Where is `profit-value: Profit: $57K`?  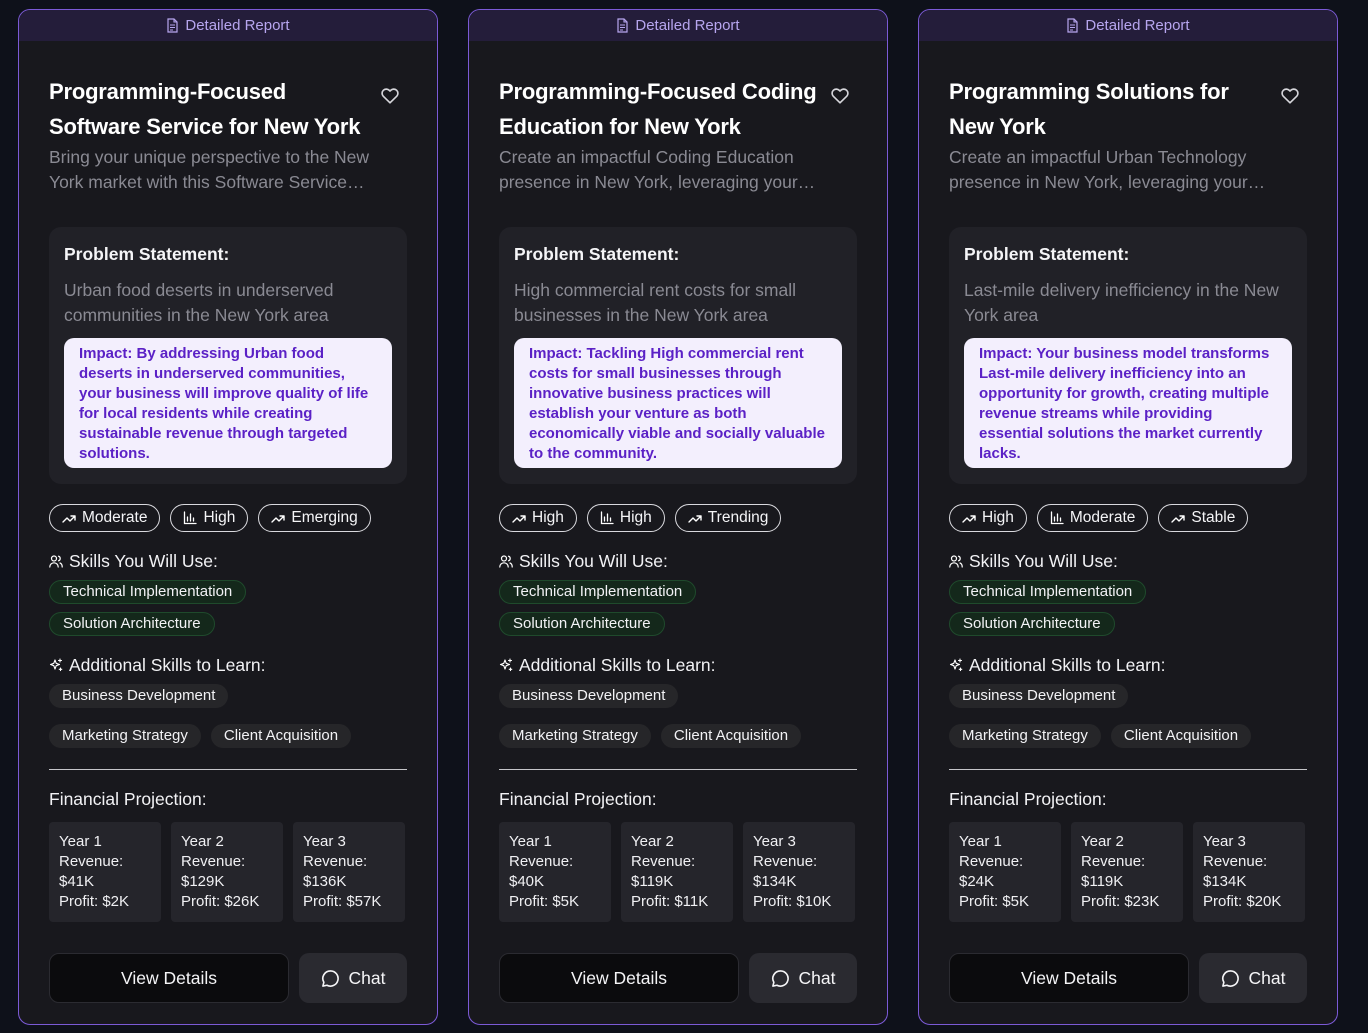
profit-value: Profit: $57K is located at coordinates (342, 901).